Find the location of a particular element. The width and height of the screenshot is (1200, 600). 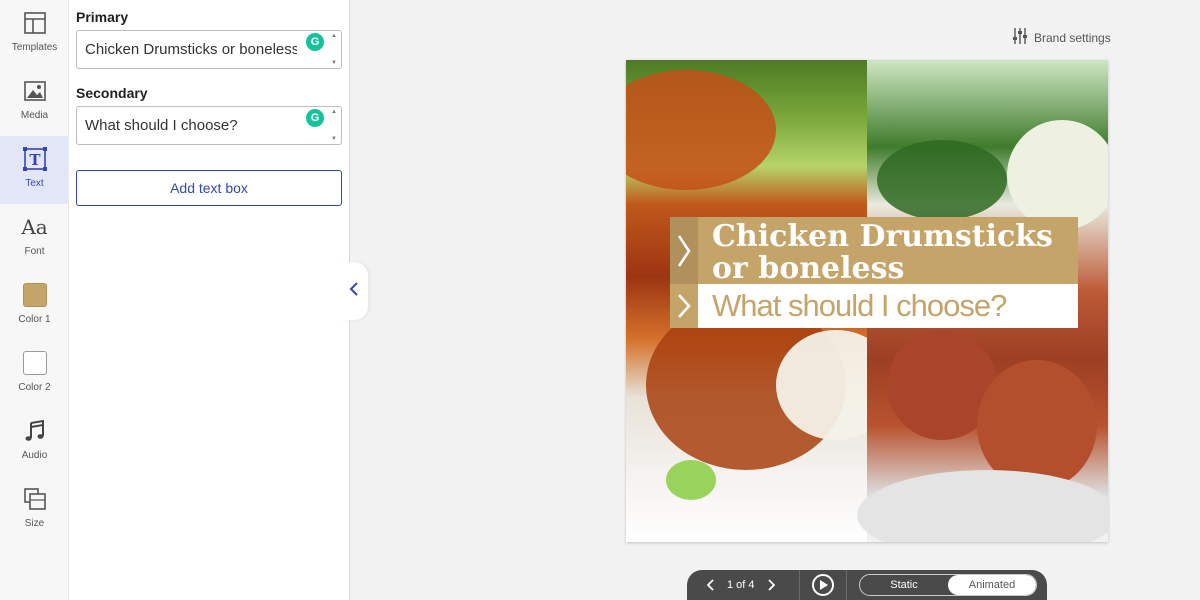

next-page-button is located at coordinates (771, 585).